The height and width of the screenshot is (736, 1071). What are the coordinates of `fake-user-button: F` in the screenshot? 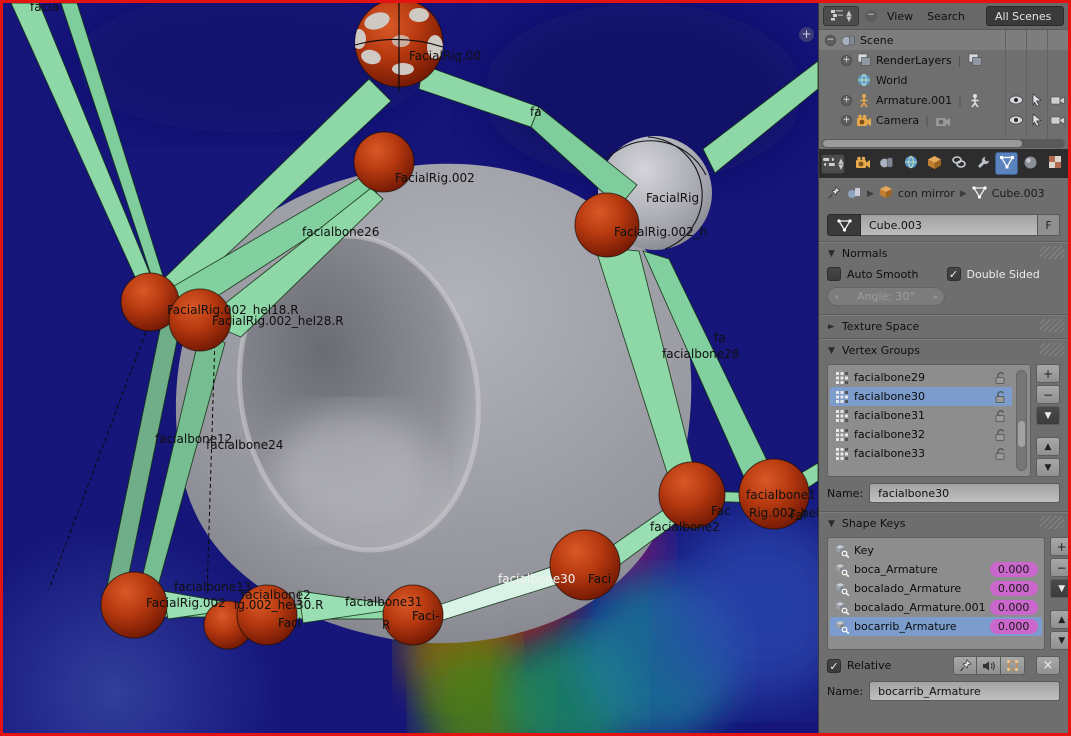 It's located at (1049, 225).